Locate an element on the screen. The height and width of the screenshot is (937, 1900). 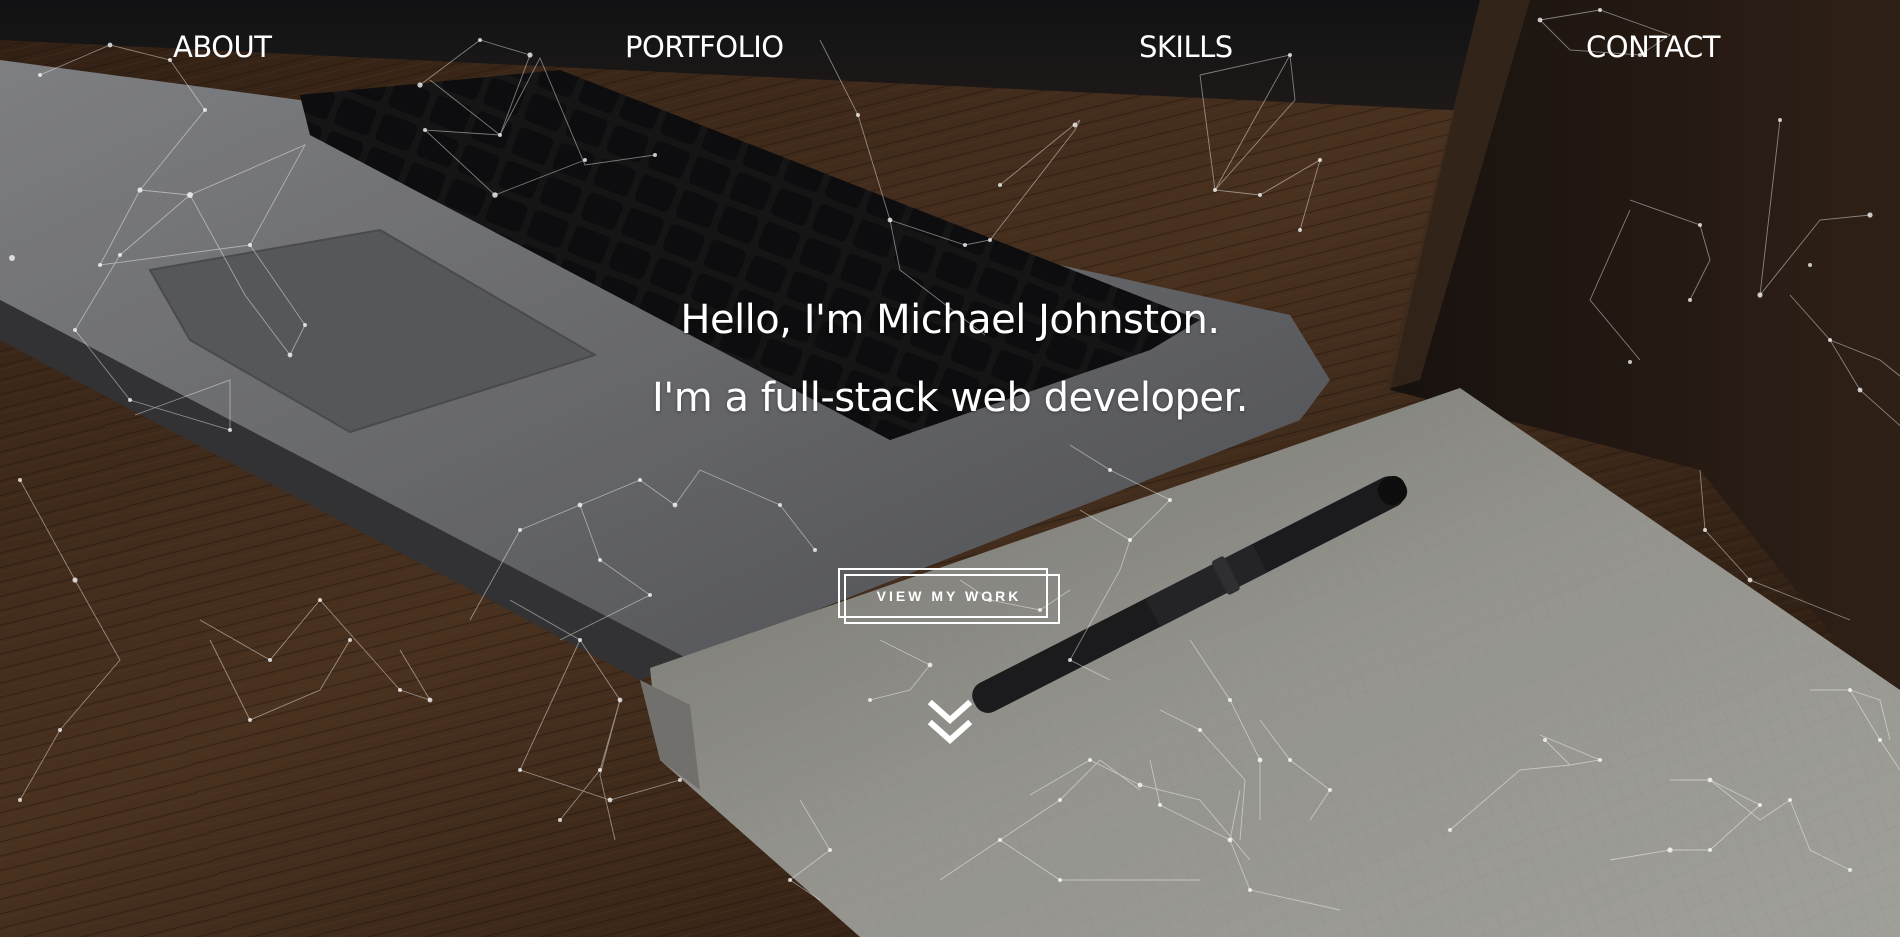
view-my-work-label: VIEW MY WORK is located at coordinates (949, 596).